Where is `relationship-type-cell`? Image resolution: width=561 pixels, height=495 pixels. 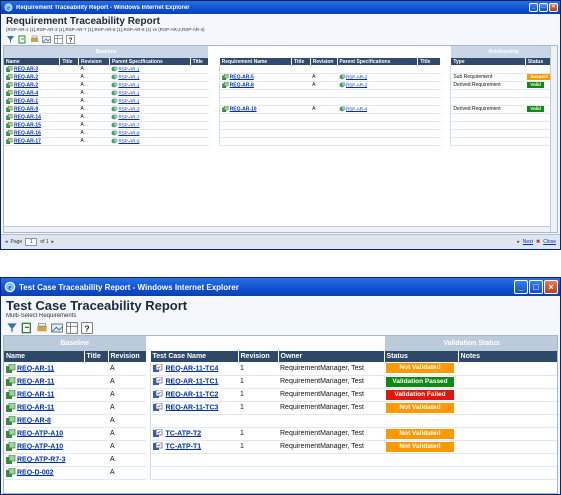
relationship-type-cell is located at coordinates (488, 133).